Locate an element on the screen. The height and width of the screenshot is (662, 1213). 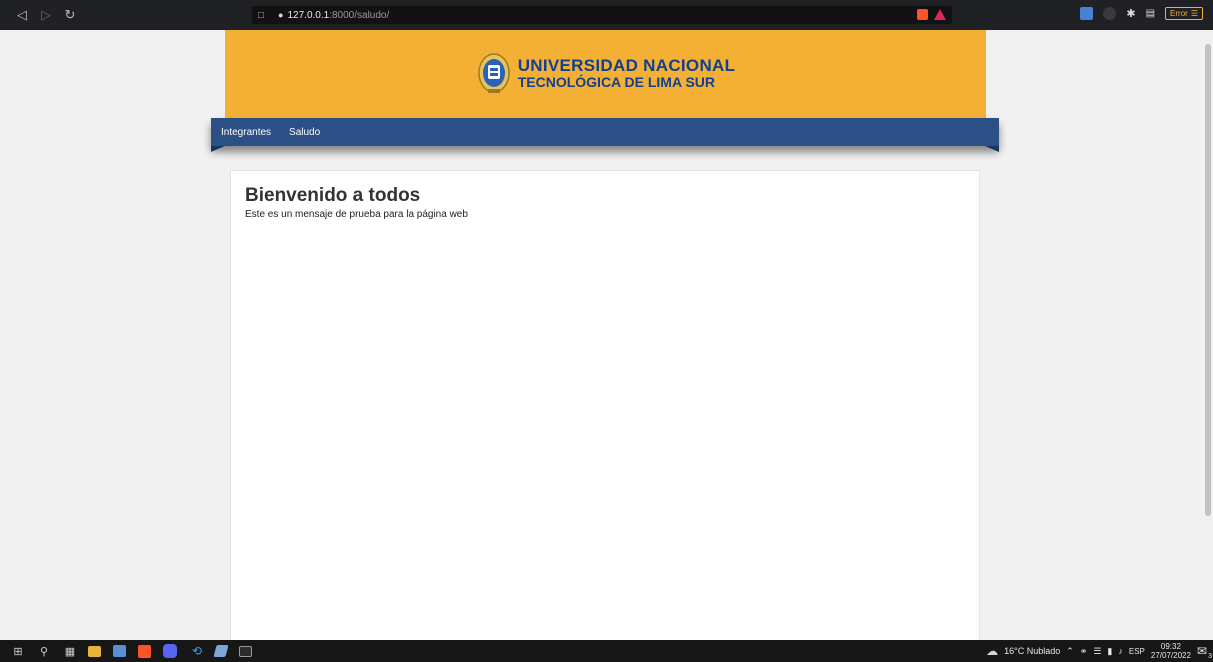
battery-icon: ▮ is located at coordinates (1109, 651).